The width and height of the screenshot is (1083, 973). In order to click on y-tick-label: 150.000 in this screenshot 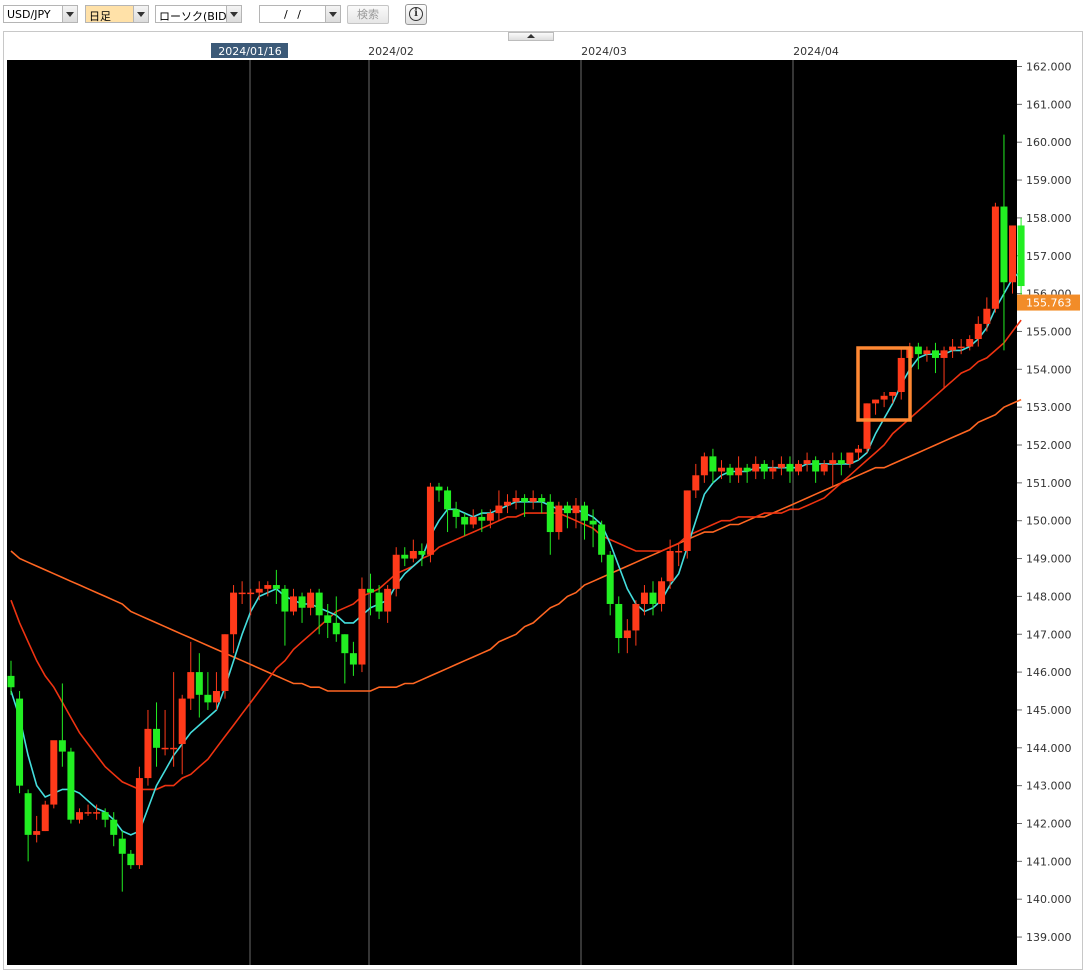, I will do `click(1049, 521)`.